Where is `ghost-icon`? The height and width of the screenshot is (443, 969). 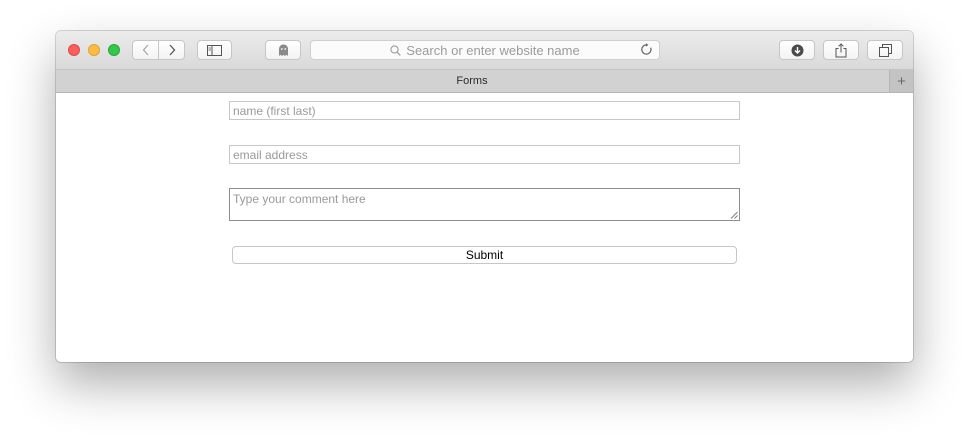
ghost-icon is located at coordinates (283, 50).